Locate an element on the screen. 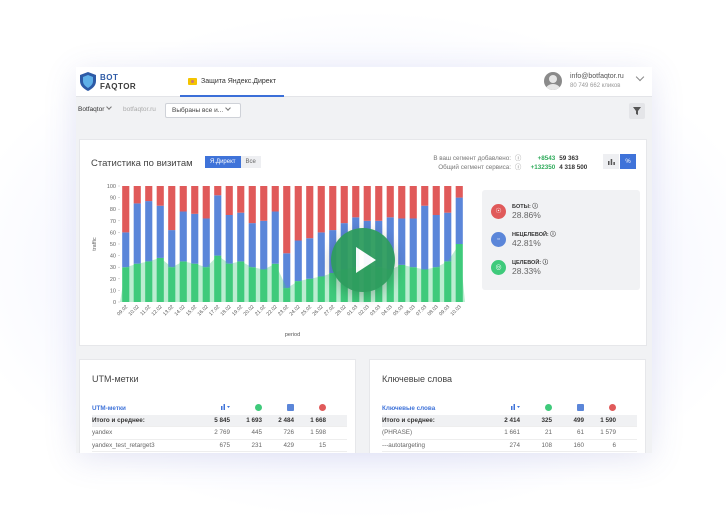 This screenshot has height=530, width=726. y-tick-label: 20 is located at coordinates (113, 280).